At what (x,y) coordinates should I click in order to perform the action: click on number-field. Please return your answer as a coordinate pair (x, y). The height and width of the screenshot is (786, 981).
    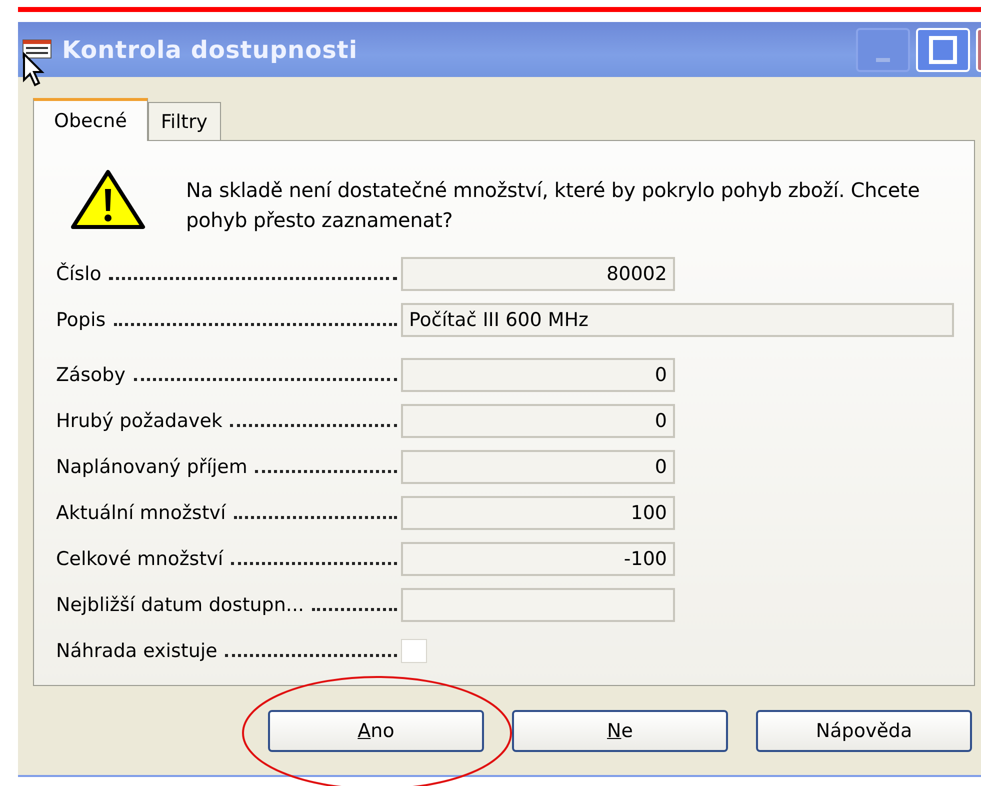
    Looking at the image, I should click on (538, 605).